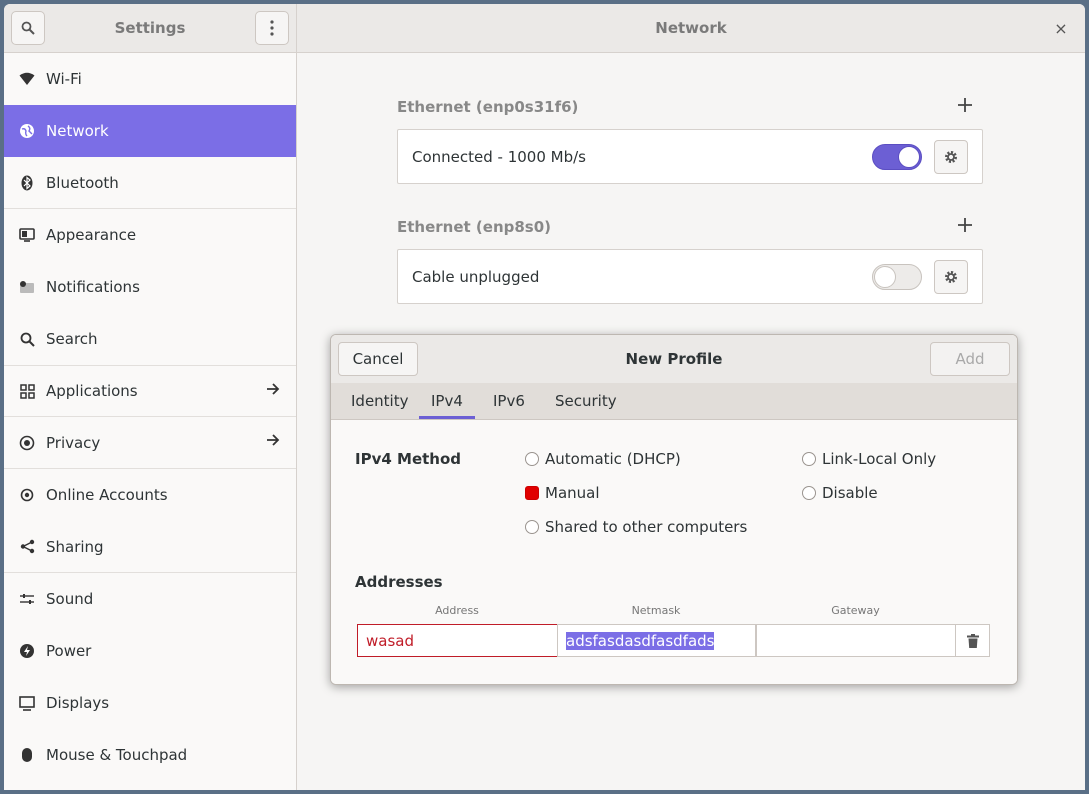  Describe the element at coordinates (150, 183) in the screenshot. I see `sidebar-item-bluetooth: Bluetooth` at that location.